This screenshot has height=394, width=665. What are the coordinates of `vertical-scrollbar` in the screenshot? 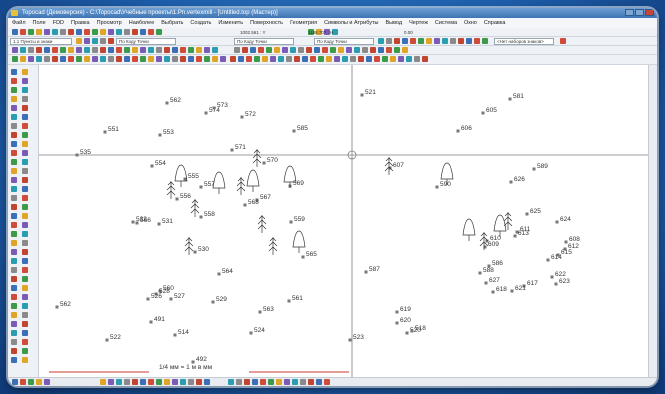 It's located at (652, 221).